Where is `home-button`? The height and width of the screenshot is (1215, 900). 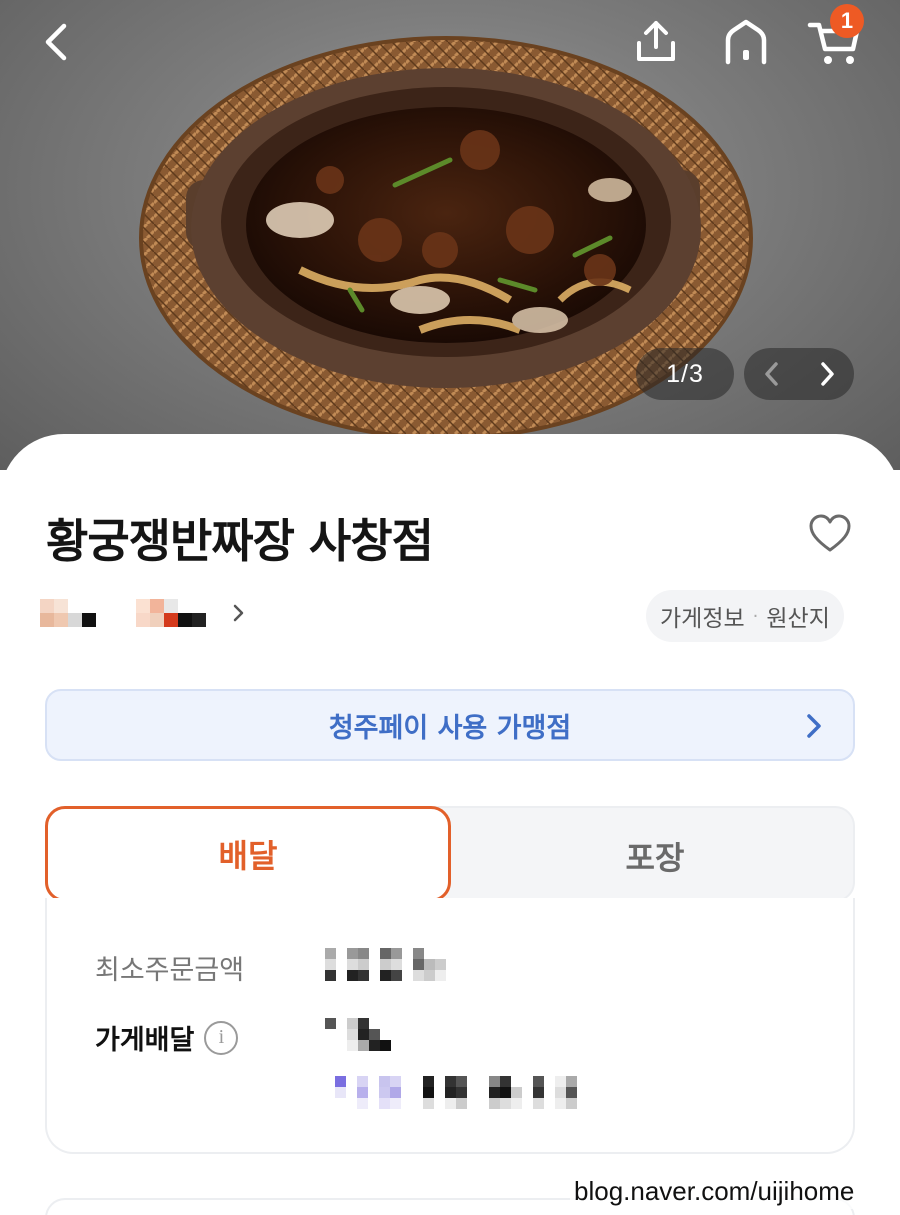
home-button is located at coordinates (746, 42).